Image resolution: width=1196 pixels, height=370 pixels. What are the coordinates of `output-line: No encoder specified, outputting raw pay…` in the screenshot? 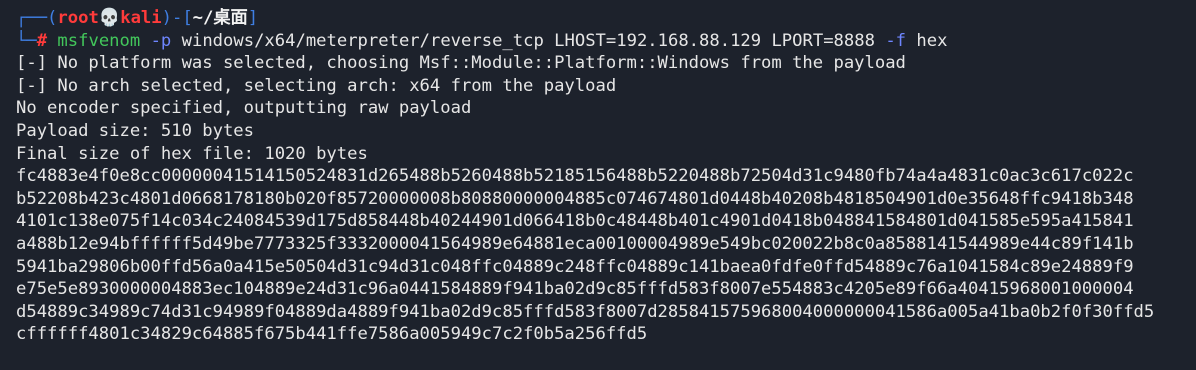 It's located at (244, 108).